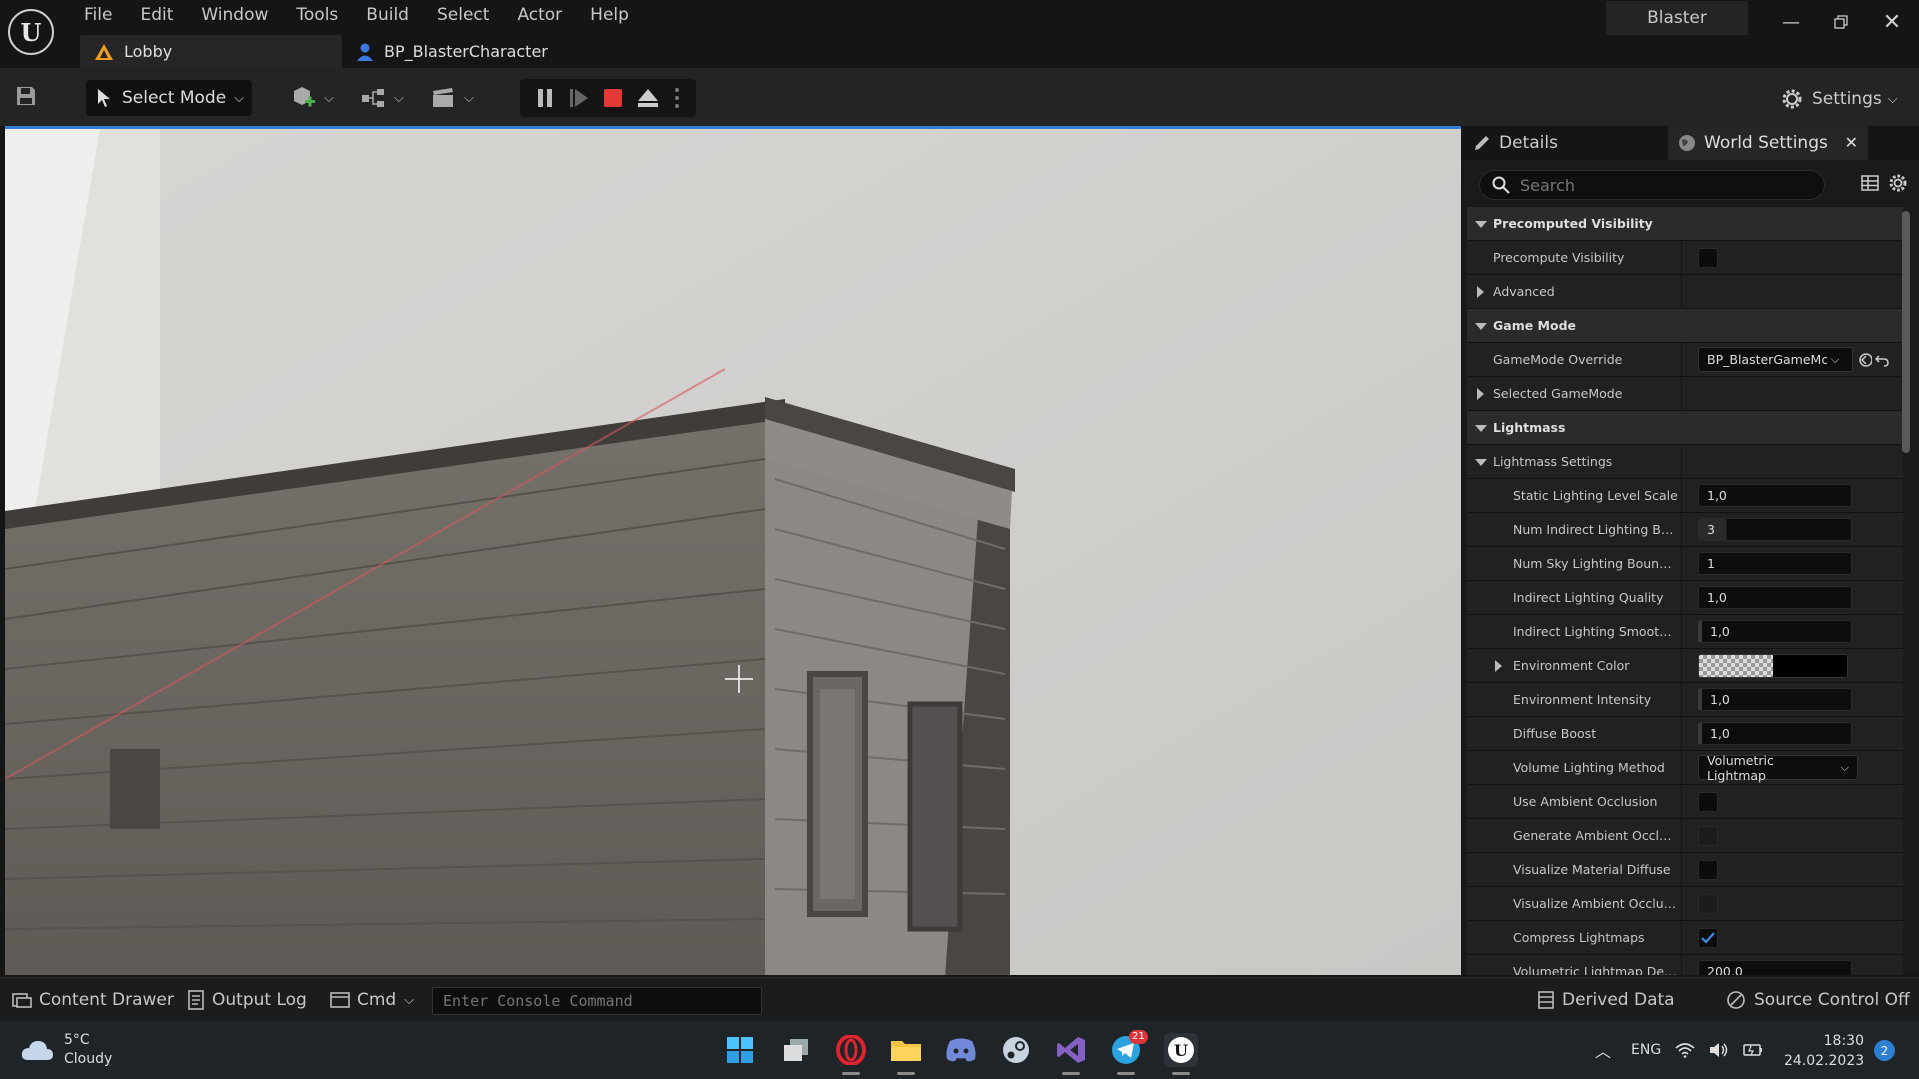 The height and width of the screenshot is (1079, 1919). Describe the element at coordinates (1071, 1054) in the screenshot. I see `visual-studio-icon` at that location.